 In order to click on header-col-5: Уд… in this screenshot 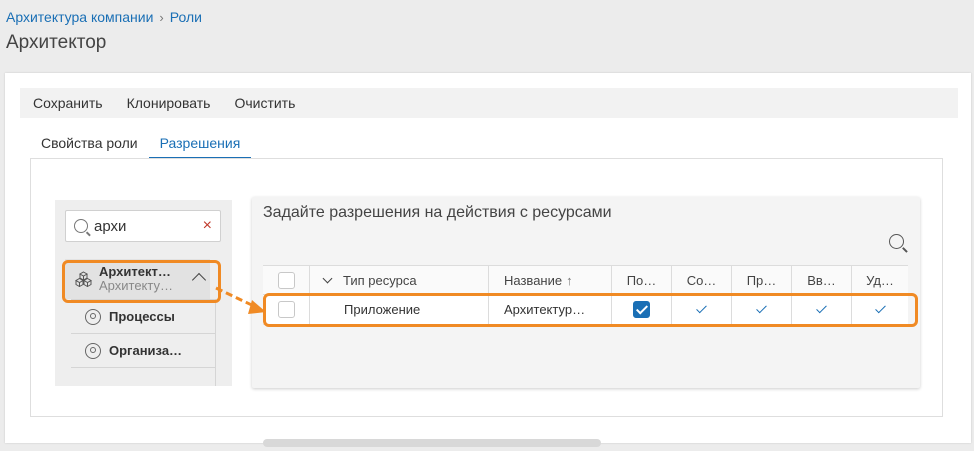, I will do `click(880, 280)`.